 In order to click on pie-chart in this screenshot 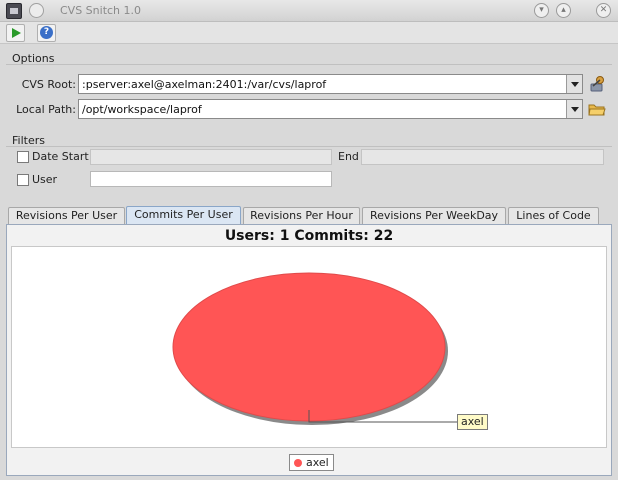, I will do `click(314, 348)`.